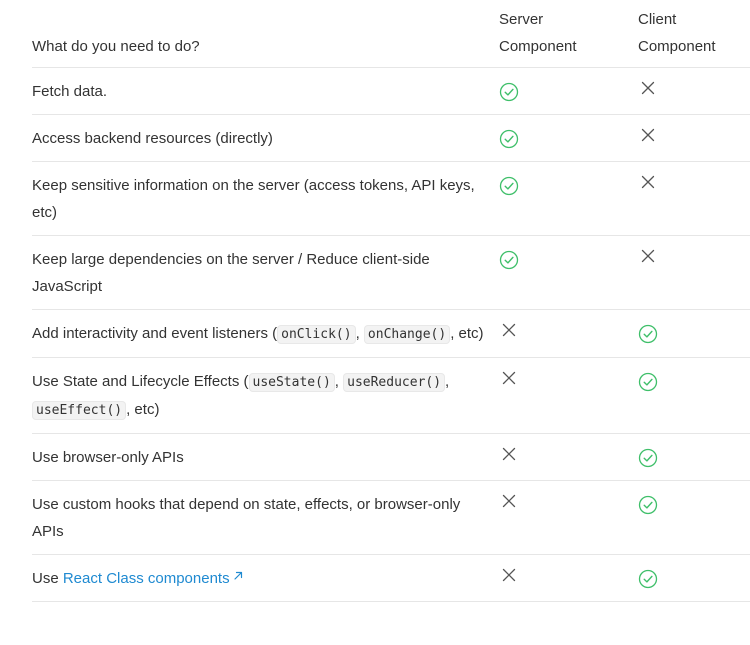 This screenshot has width=750, height=645. Describe the element at coordinates (265, 91) in the screenshot. I see `task-cell: Fetch data.` at that location.